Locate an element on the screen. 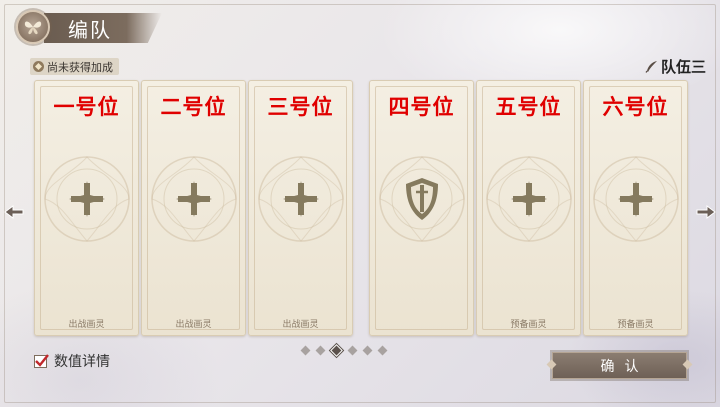 This screenshot has height=407, width=720. back-button is located at coordinates (33, 27).